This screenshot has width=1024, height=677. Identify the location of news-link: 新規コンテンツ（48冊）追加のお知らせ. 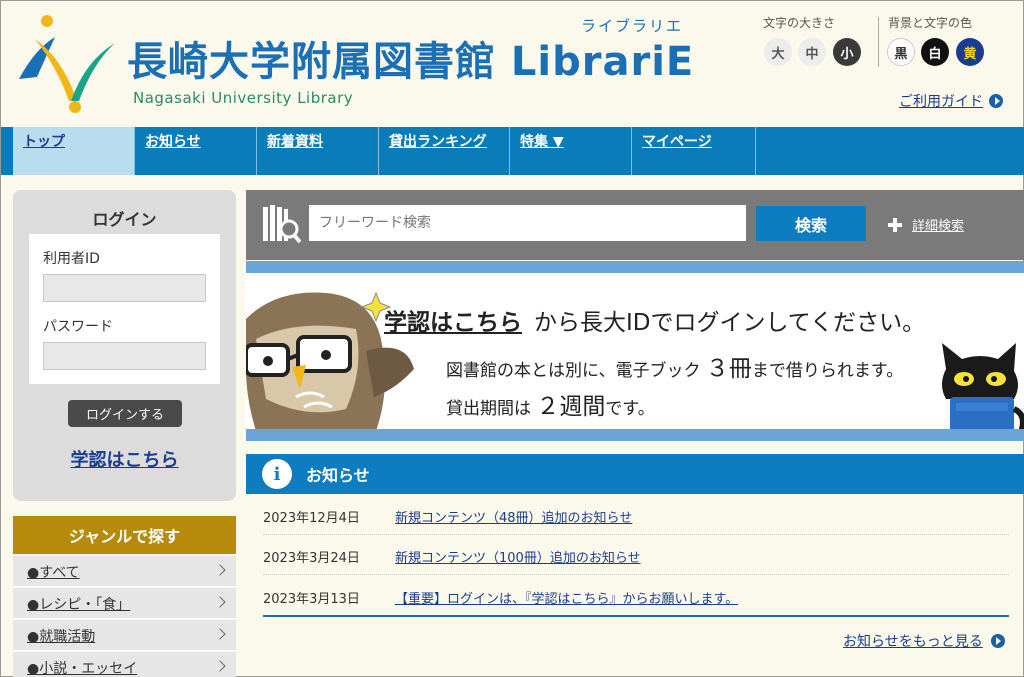
(513, 516).